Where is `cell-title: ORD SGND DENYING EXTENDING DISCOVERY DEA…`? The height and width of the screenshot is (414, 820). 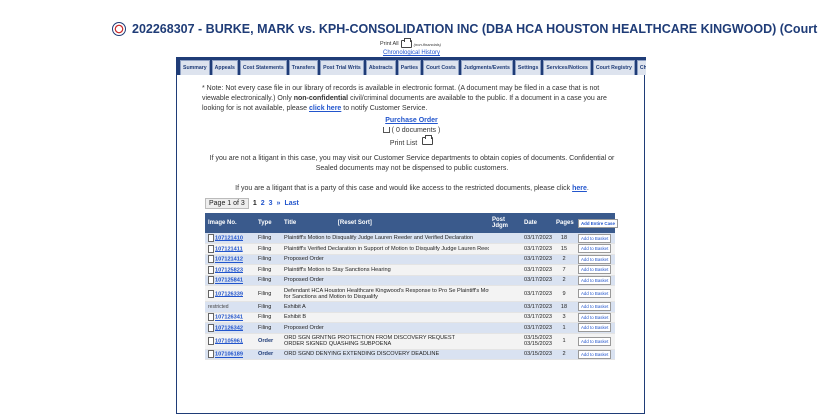
cell-title: ORD SGND DENYING EXTENDING DISCOVERY DEA… is located at coordinates (385, 354).